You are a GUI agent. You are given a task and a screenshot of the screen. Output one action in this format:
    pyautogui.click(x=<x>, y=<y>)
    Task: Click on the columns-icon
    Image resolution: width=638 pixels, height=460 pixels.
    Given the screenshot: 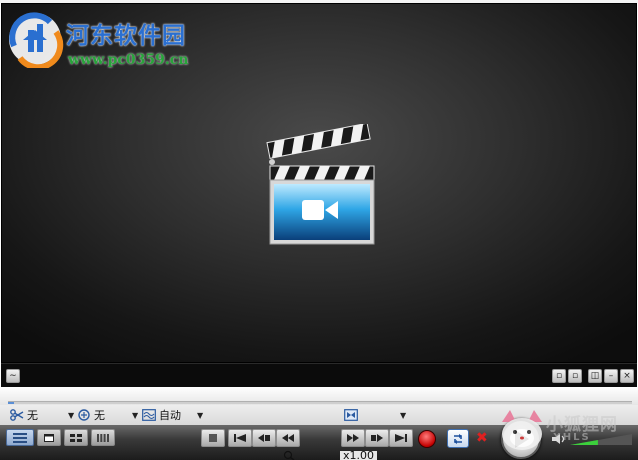 What is the action you would take?
    pyautogui.click(x=103, y=437)
    